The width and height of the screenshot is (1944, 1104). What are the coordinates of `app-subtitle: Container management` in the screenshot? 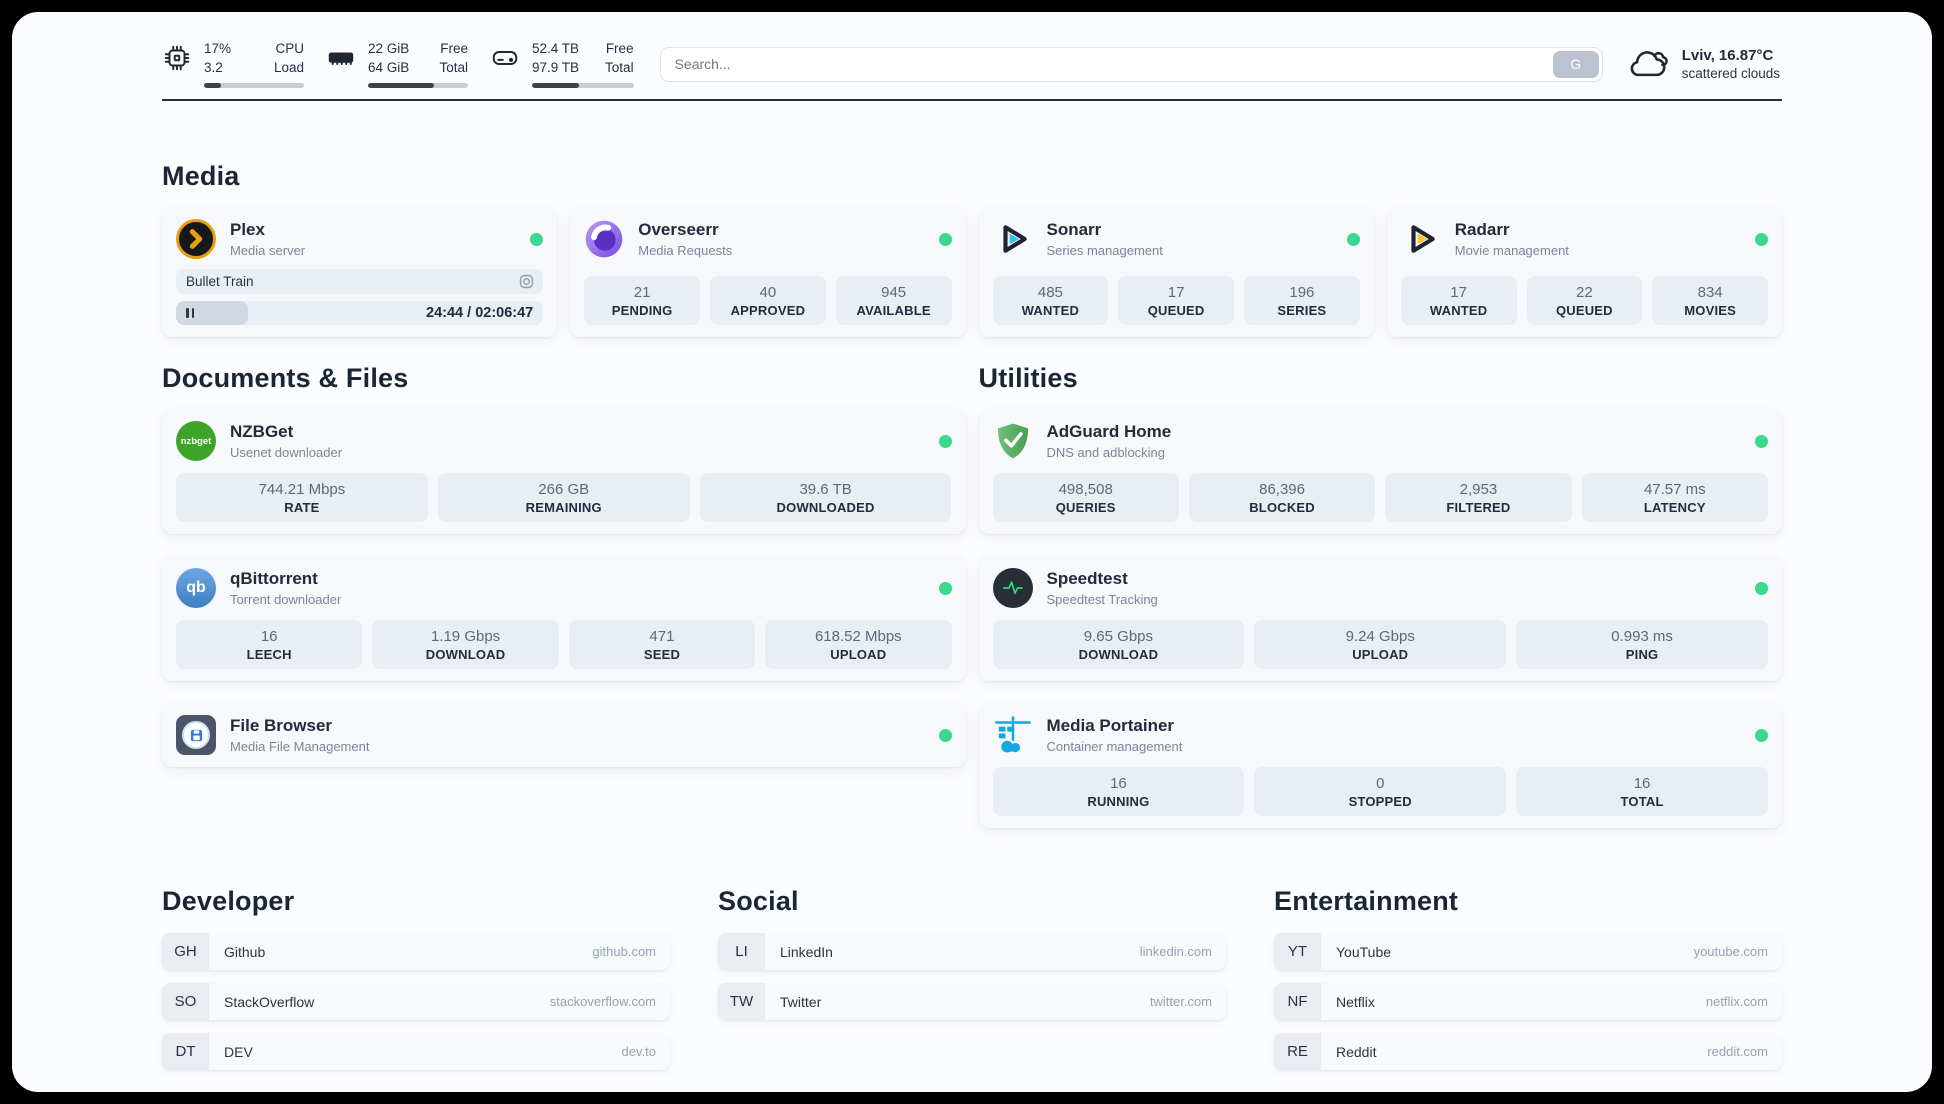 It's located at (1114, 746).